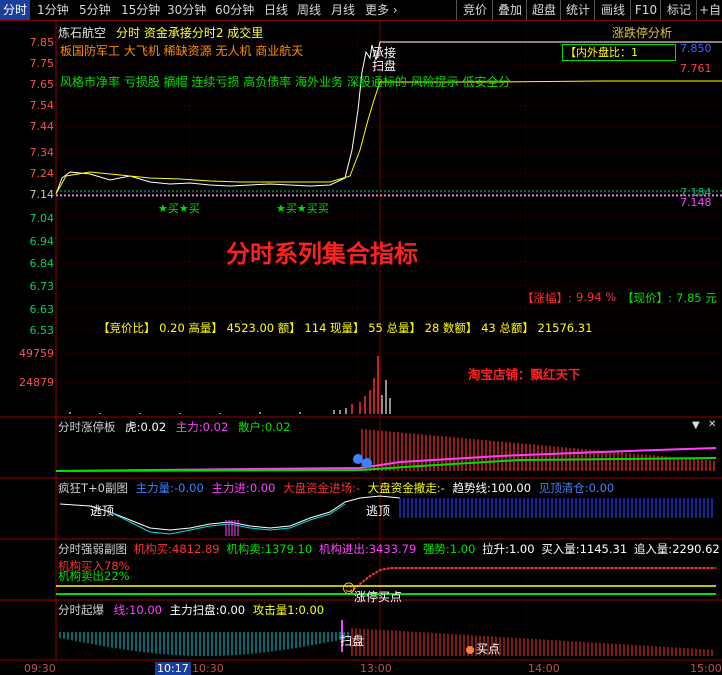 Image resolution: width=722 pixels, height=675 pixels. Describe the element at coordinates (262, 488) in the screenshot. I see `panel2-val2: 0.00` at that location.